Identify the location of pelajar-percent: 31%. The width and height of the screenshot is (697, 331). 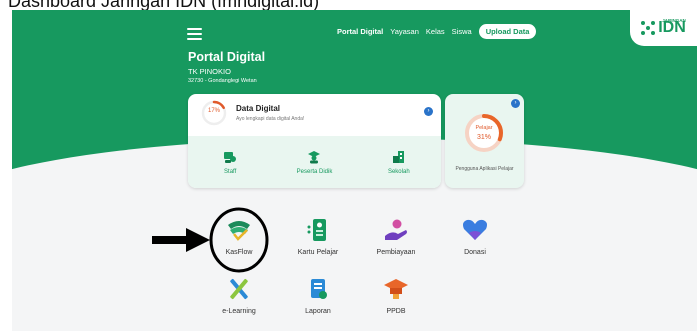
(483, 137).